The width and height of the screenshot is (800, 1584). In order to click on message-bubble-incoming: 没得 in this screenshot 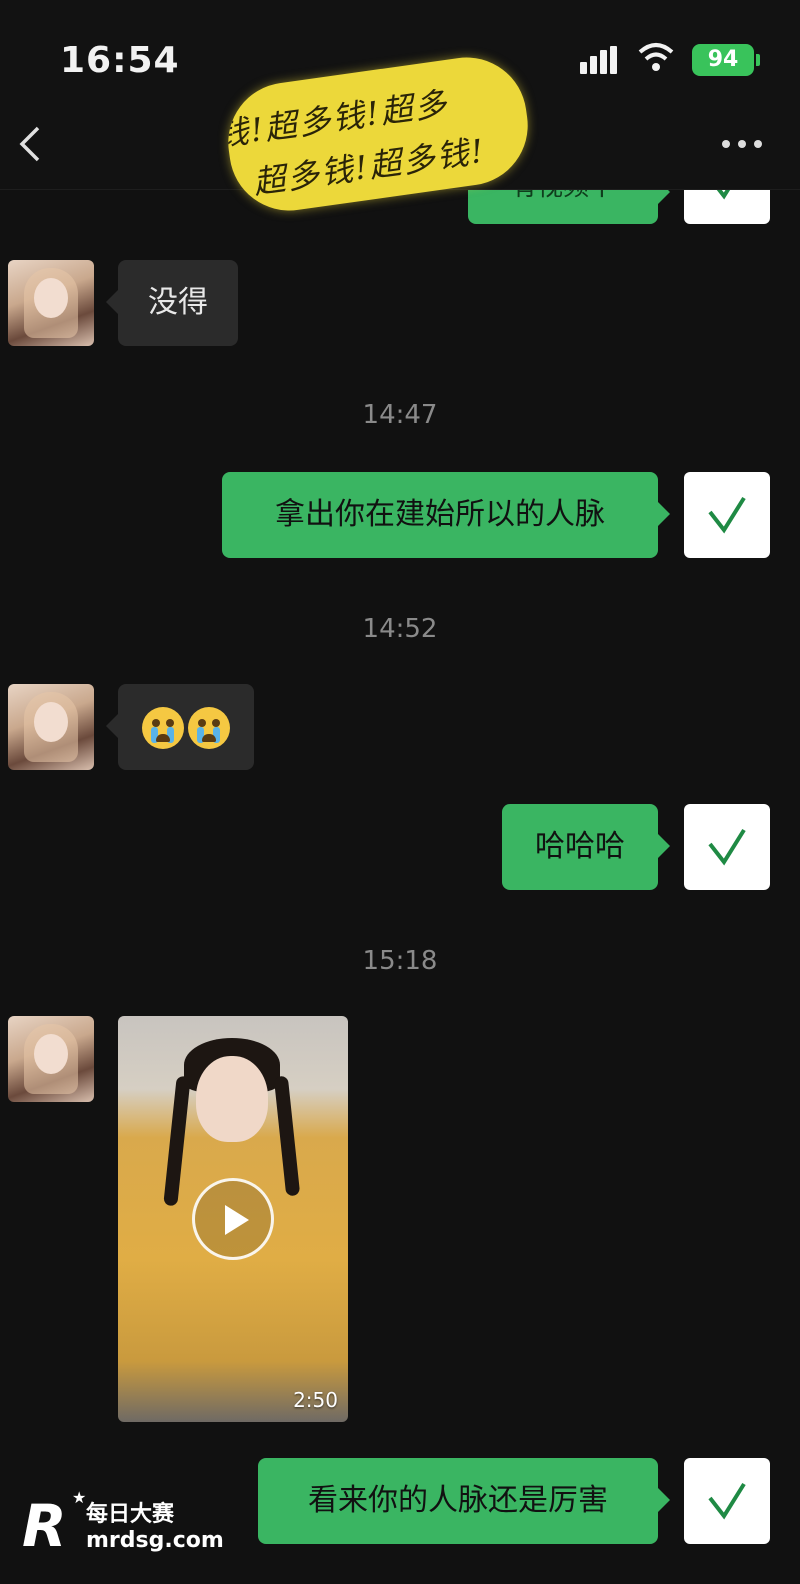, I will do `click(172, 303)`.